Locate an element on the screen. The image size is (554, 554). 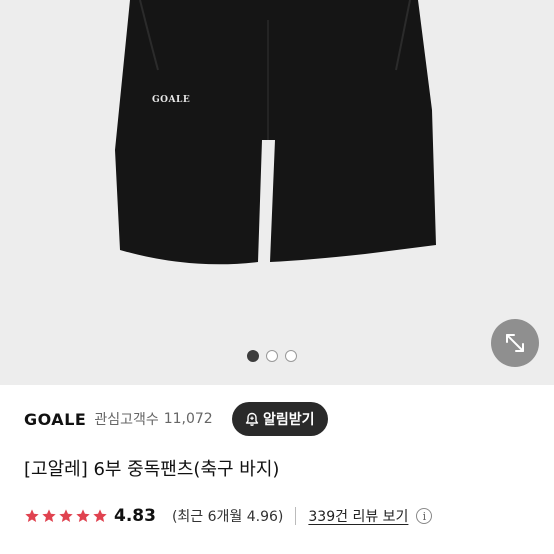
product-logo: GOALE is located at coordinates (171, 100).